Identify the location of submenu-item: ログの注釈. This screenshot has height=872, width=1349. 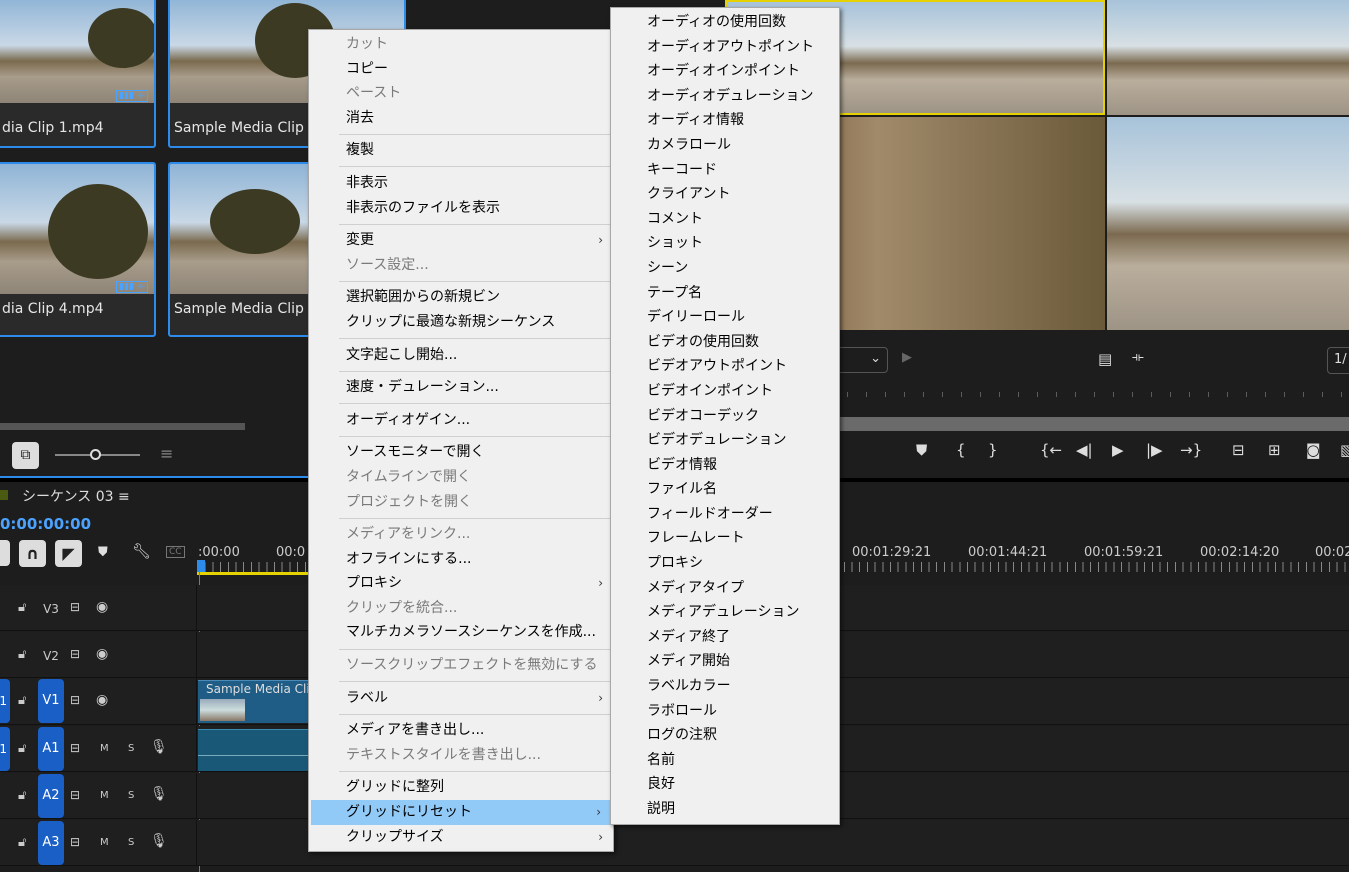
(725, 735).